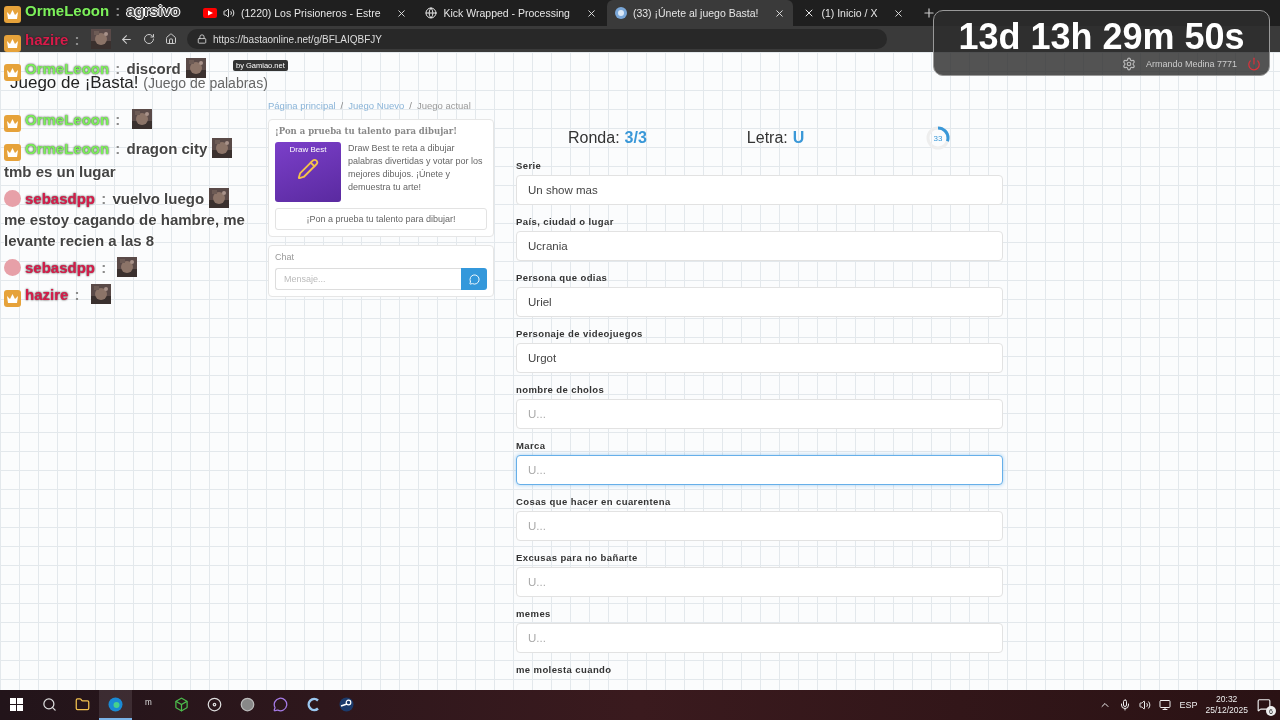 The width and height of the screenshot is (1280, 720). Describe the element at coordinates (511, 13) in the screenshot. I see `browser-tab: Kick Wrapped - Processing` at that location.